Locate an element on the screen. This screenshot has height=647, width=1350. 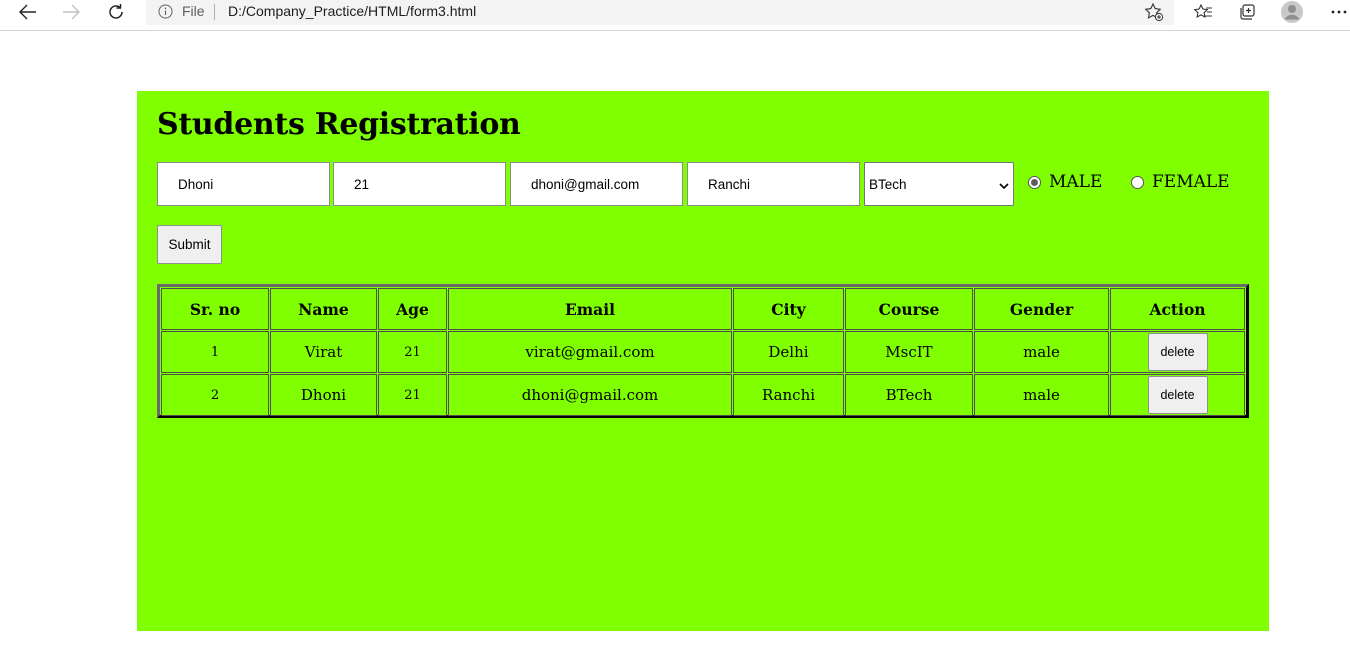
page-title: Students Registration is located at coordinates (339, 124).